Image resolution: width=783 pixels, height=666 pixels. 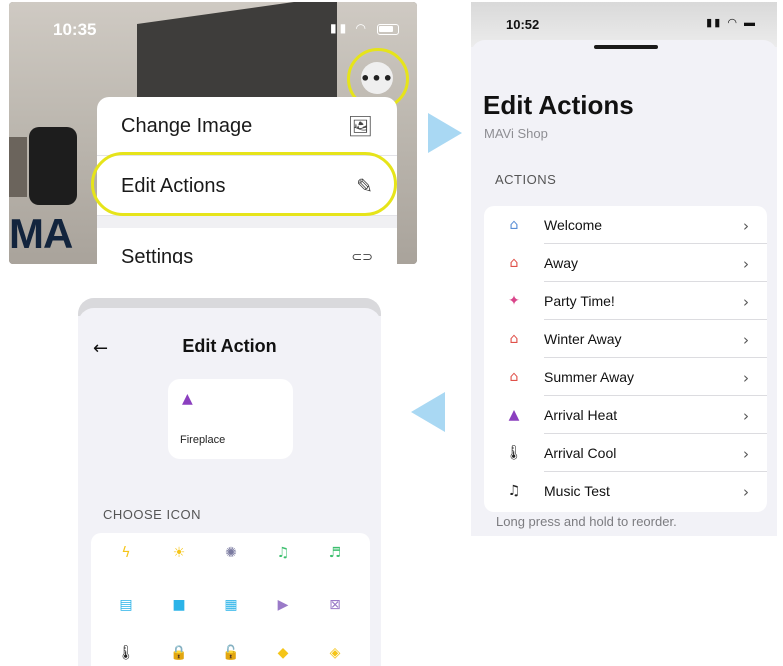 I want to click on signal-wifi-icon: ▮▮ ◠, so click(x=349, y=28).